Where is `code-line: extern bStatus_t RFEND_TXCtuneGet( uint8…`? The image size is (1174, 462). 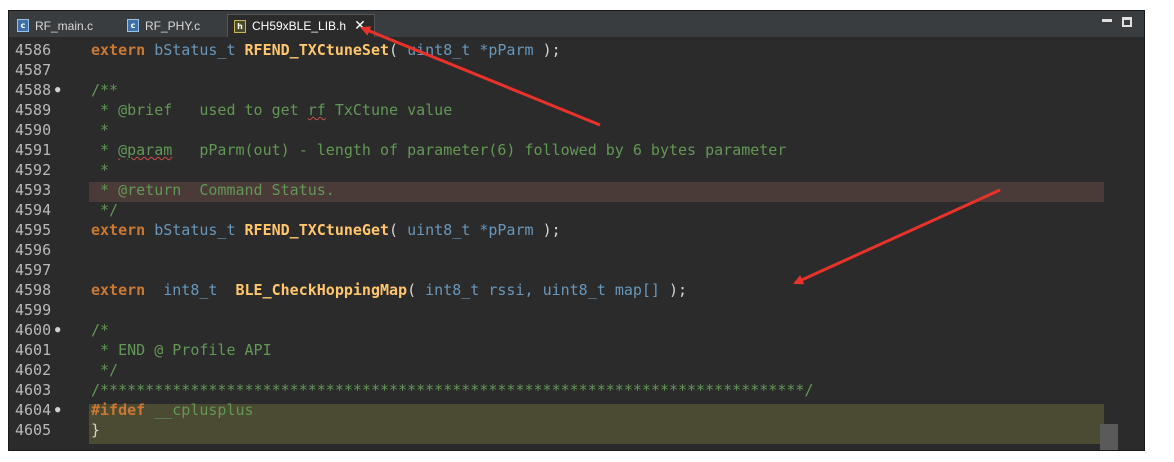 code-line: extern bStatus_t RFEND_TXCtuneGet( uint8… is located at coordinates (326, 230).